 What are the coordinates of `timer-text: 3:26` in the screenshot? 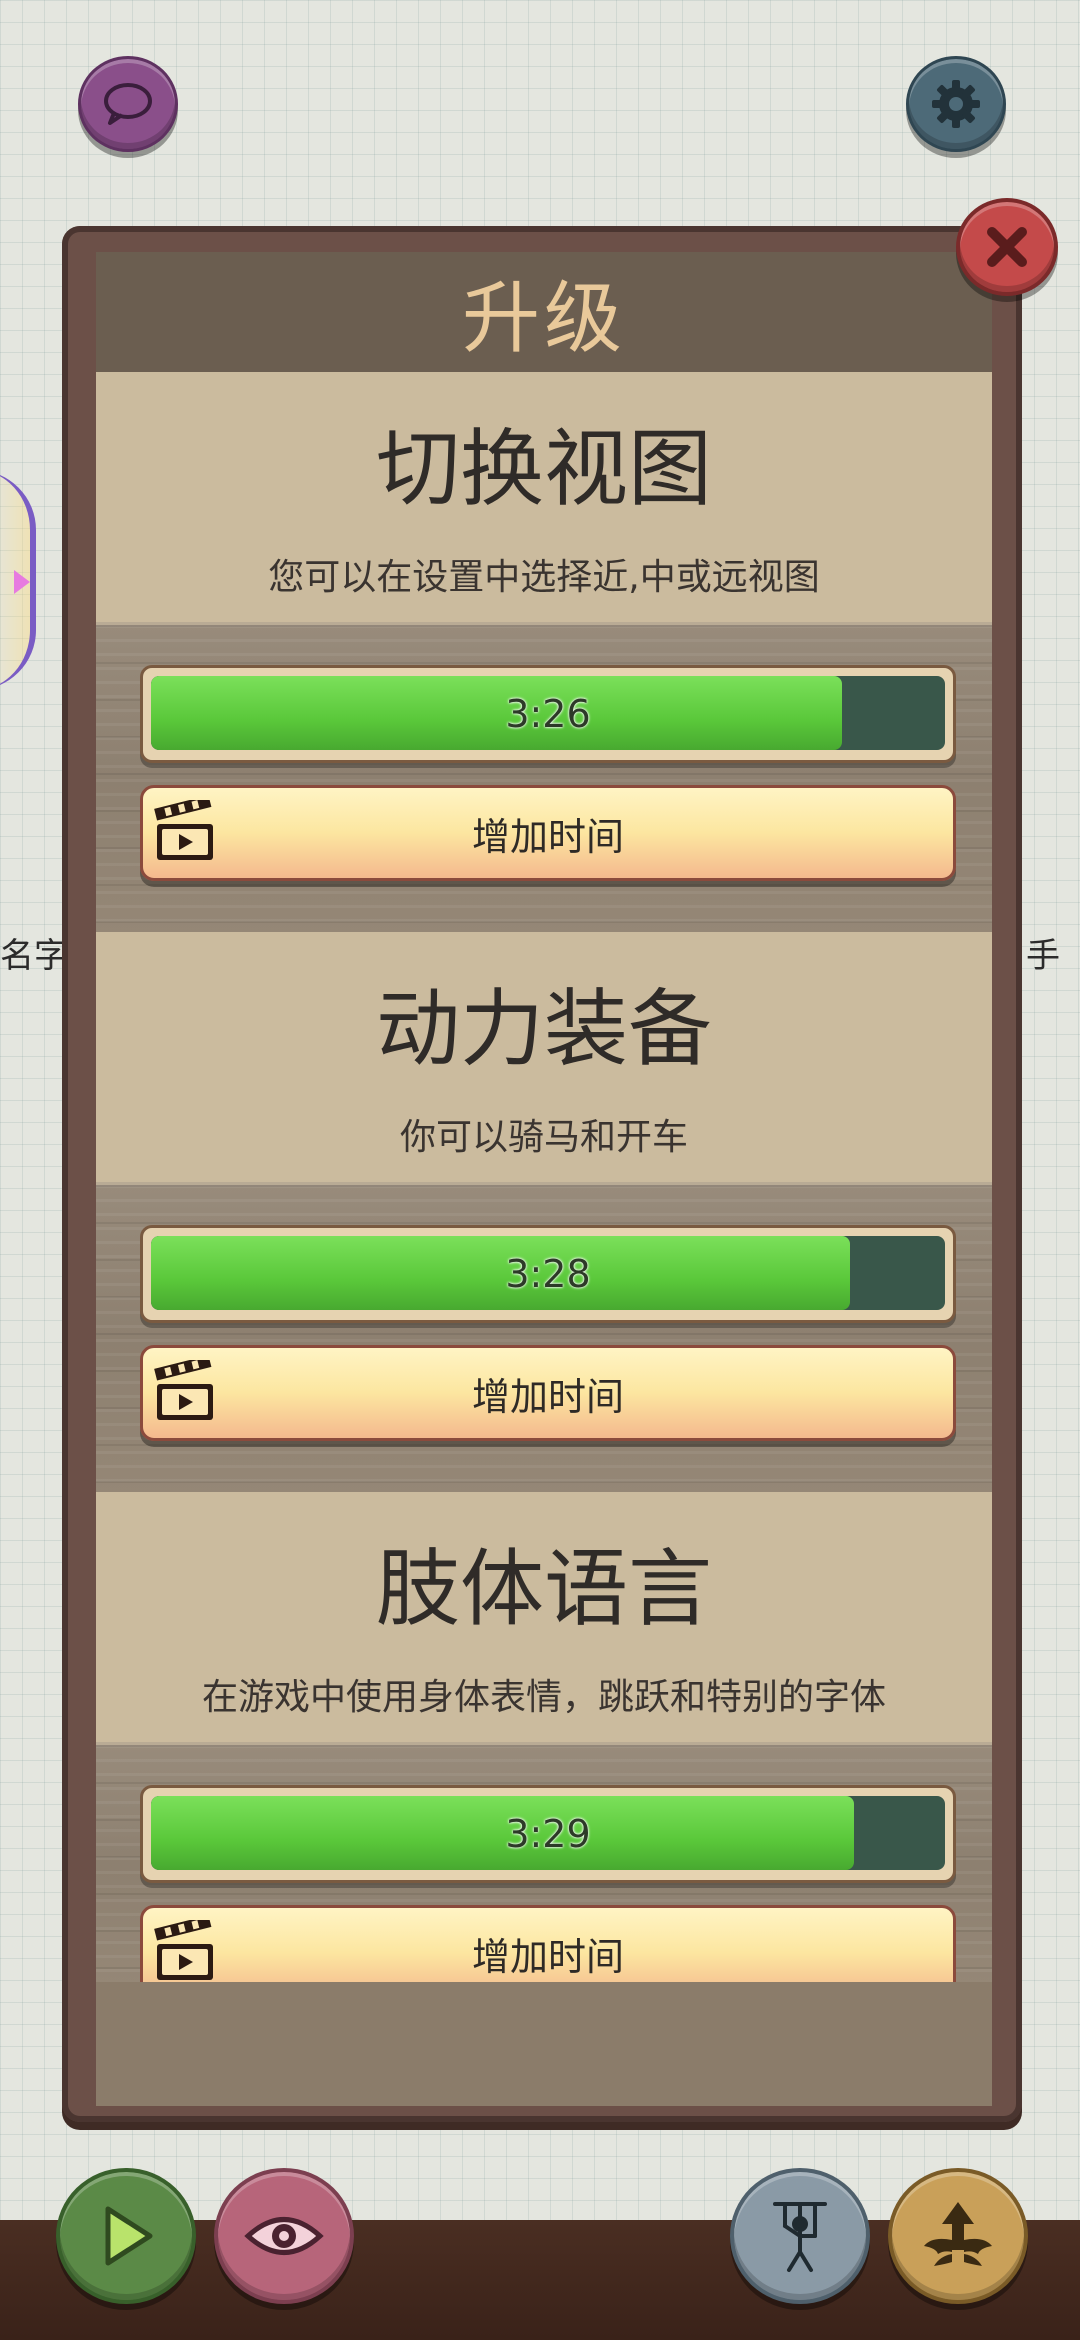 It's located at (548, 714).